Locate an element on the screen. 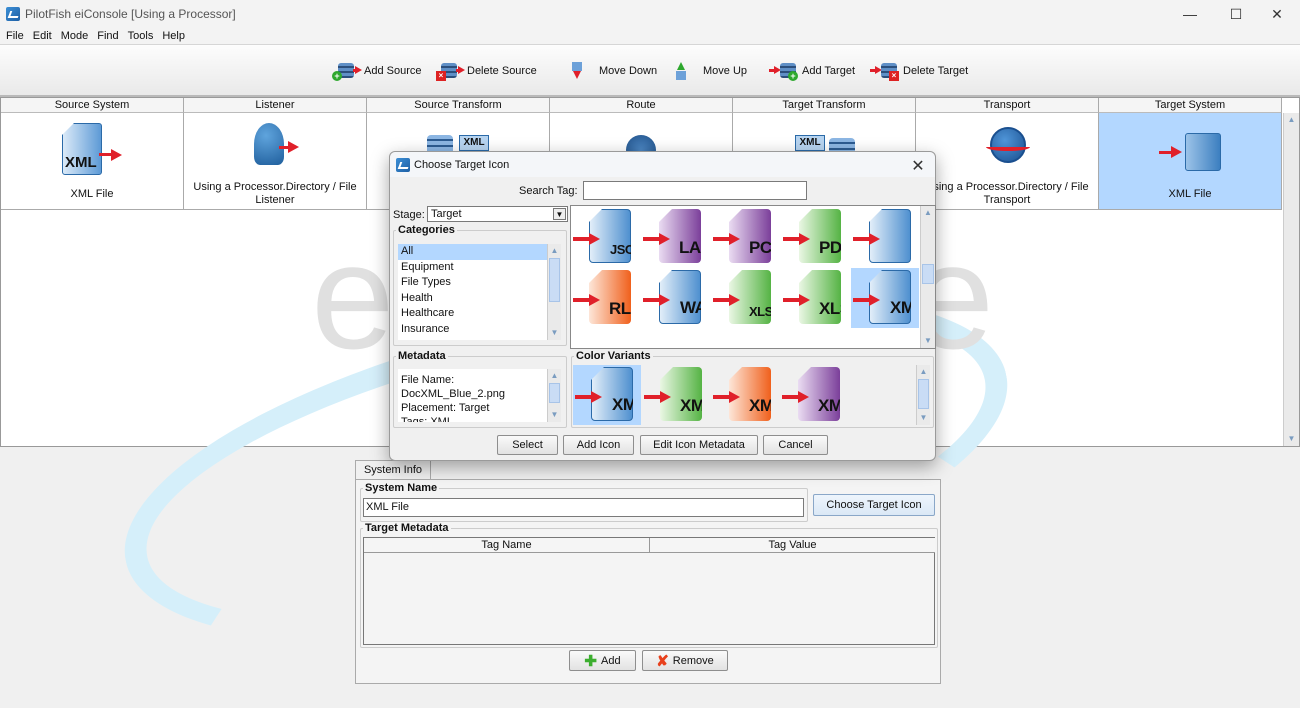  grid-icon-pdf-green: PDF is located at coordinates (815, 237).